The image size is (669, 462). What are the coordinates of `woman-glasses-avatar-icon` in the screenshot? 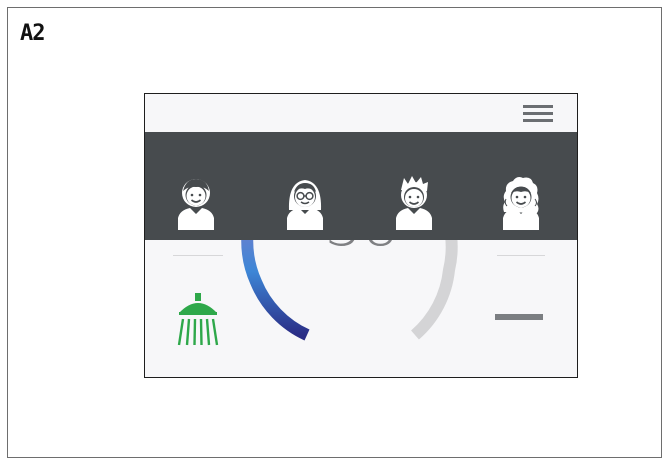 It's located at (305, 205).